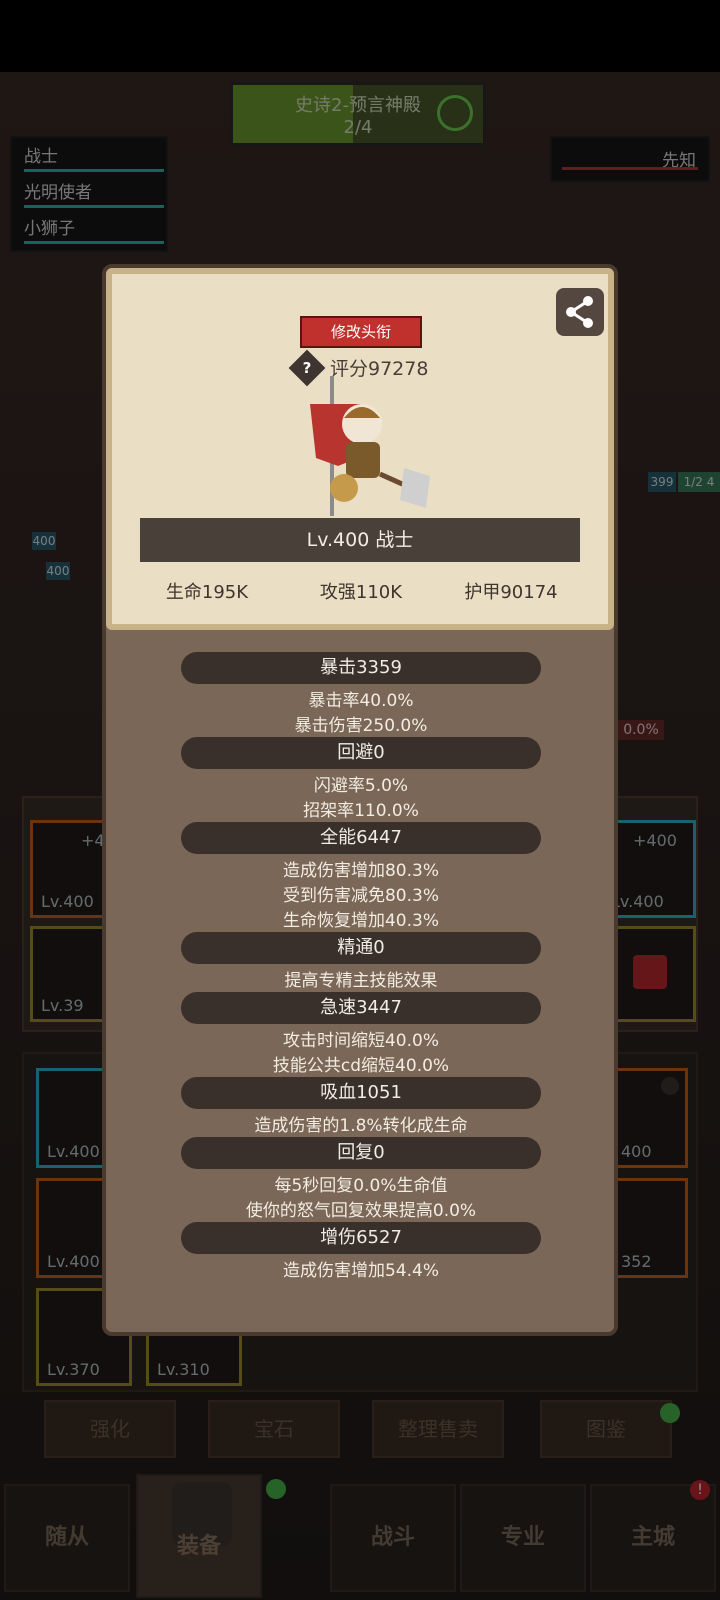  What do you see at coordinates (360, 921) in the screenshot?
I see `stat-line: 生命恢复增加40.3%` at bounding box center [360, 921].